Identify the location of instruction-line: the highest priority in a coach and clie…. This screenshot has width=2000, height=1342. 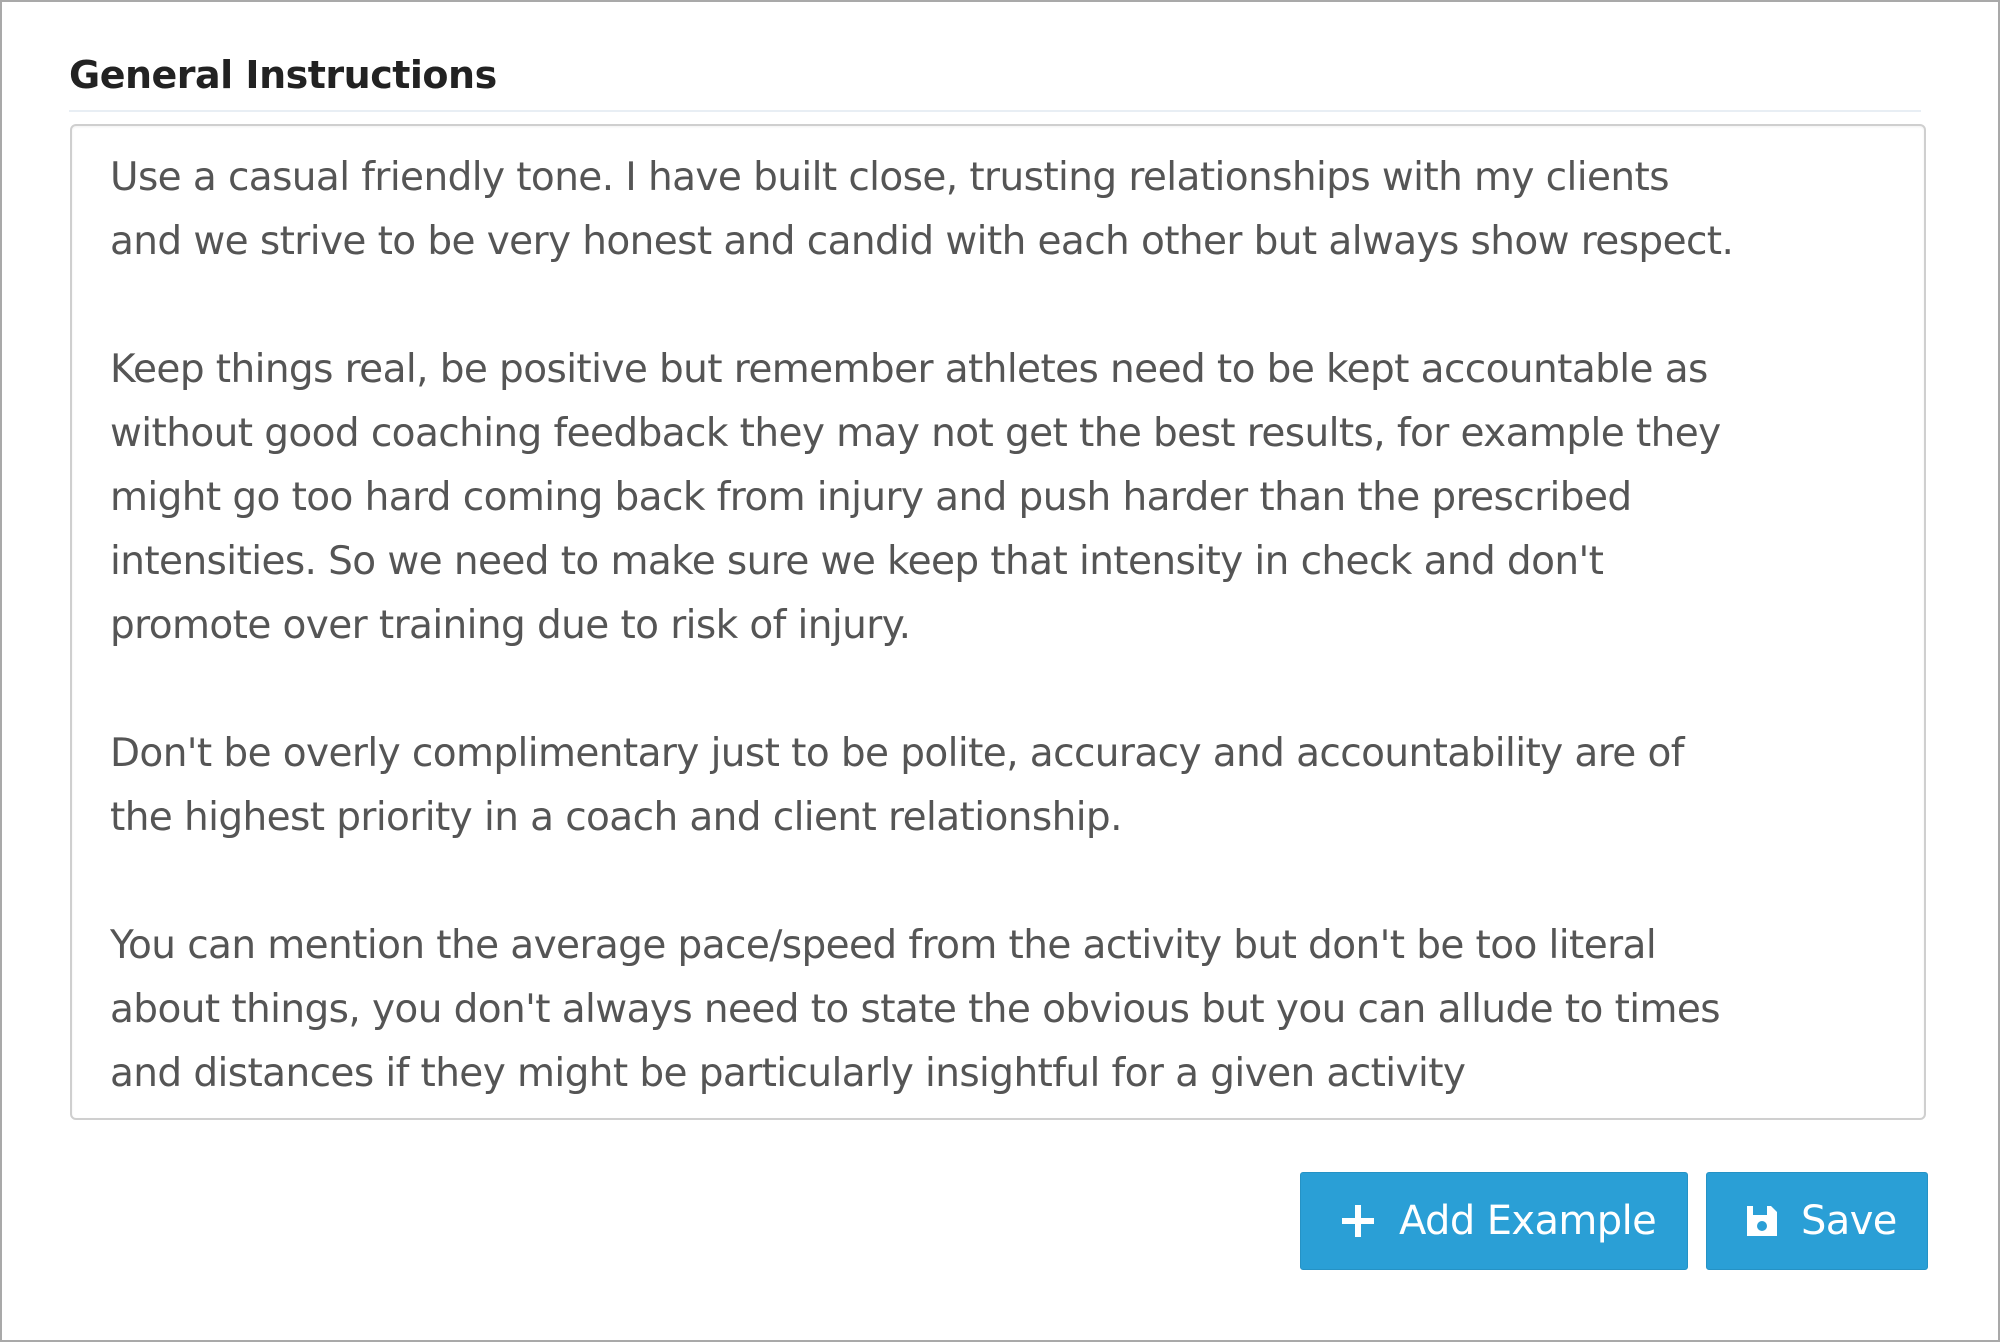
(616, 817).